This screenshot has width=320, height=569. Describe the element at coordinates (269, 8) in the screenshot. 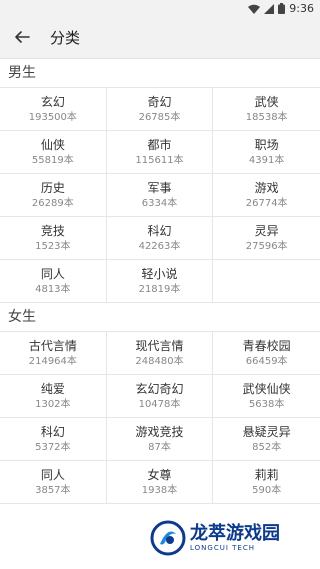

I see `signal-icon` at that location.